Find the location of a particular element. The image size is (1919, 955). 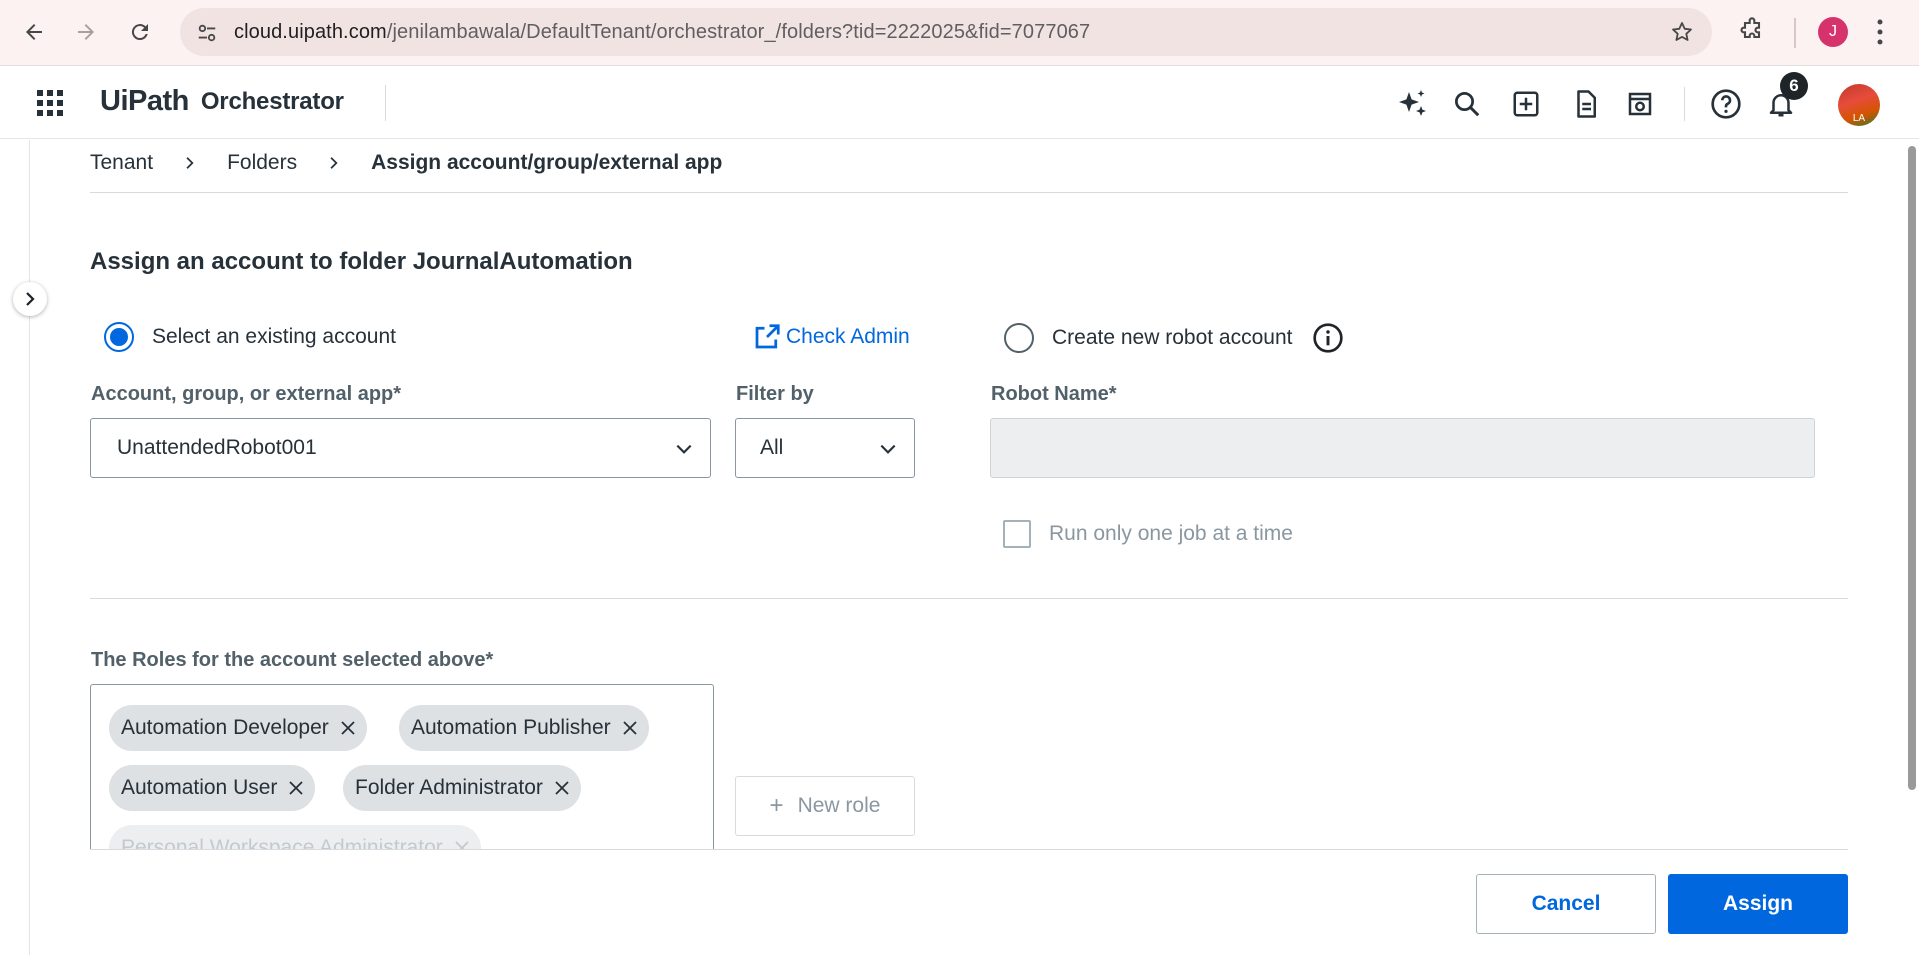

check-admin-link: Check Admin is located at coordinates (831, 337).